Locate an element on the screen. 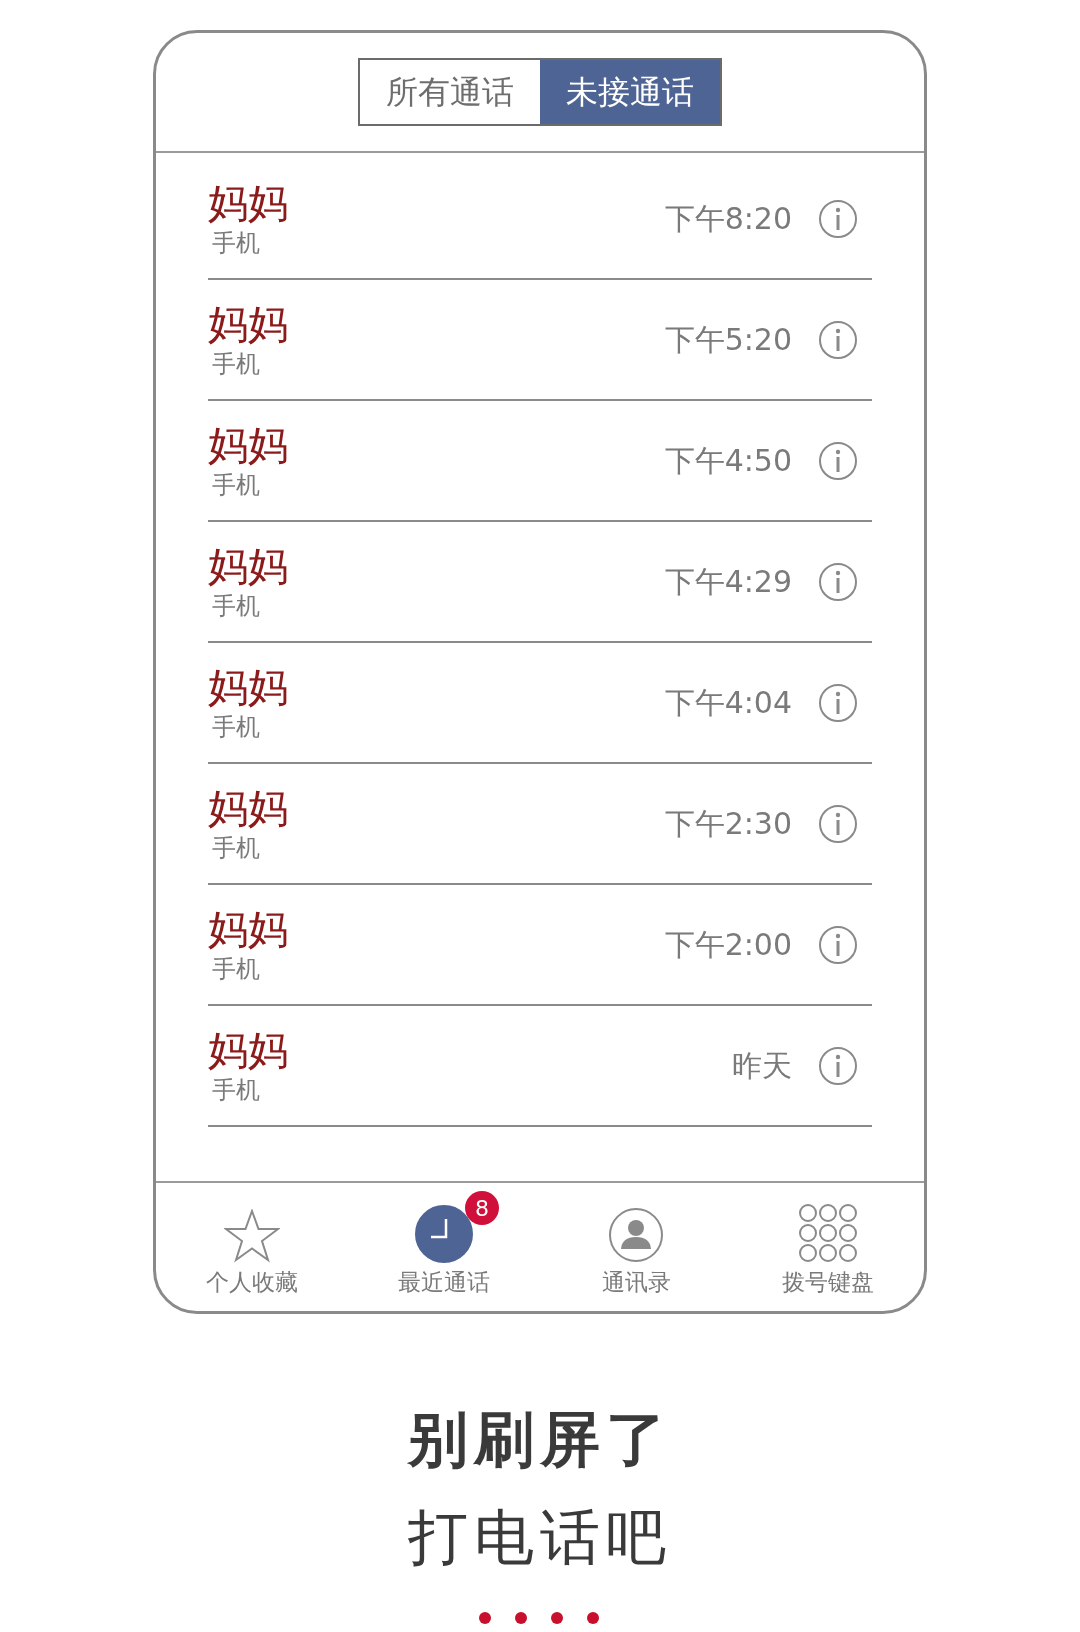 Image resolution: width=1080 pixels, height=1632 pixels. call-time: 昨天 is located at coordinates (762, 1066).